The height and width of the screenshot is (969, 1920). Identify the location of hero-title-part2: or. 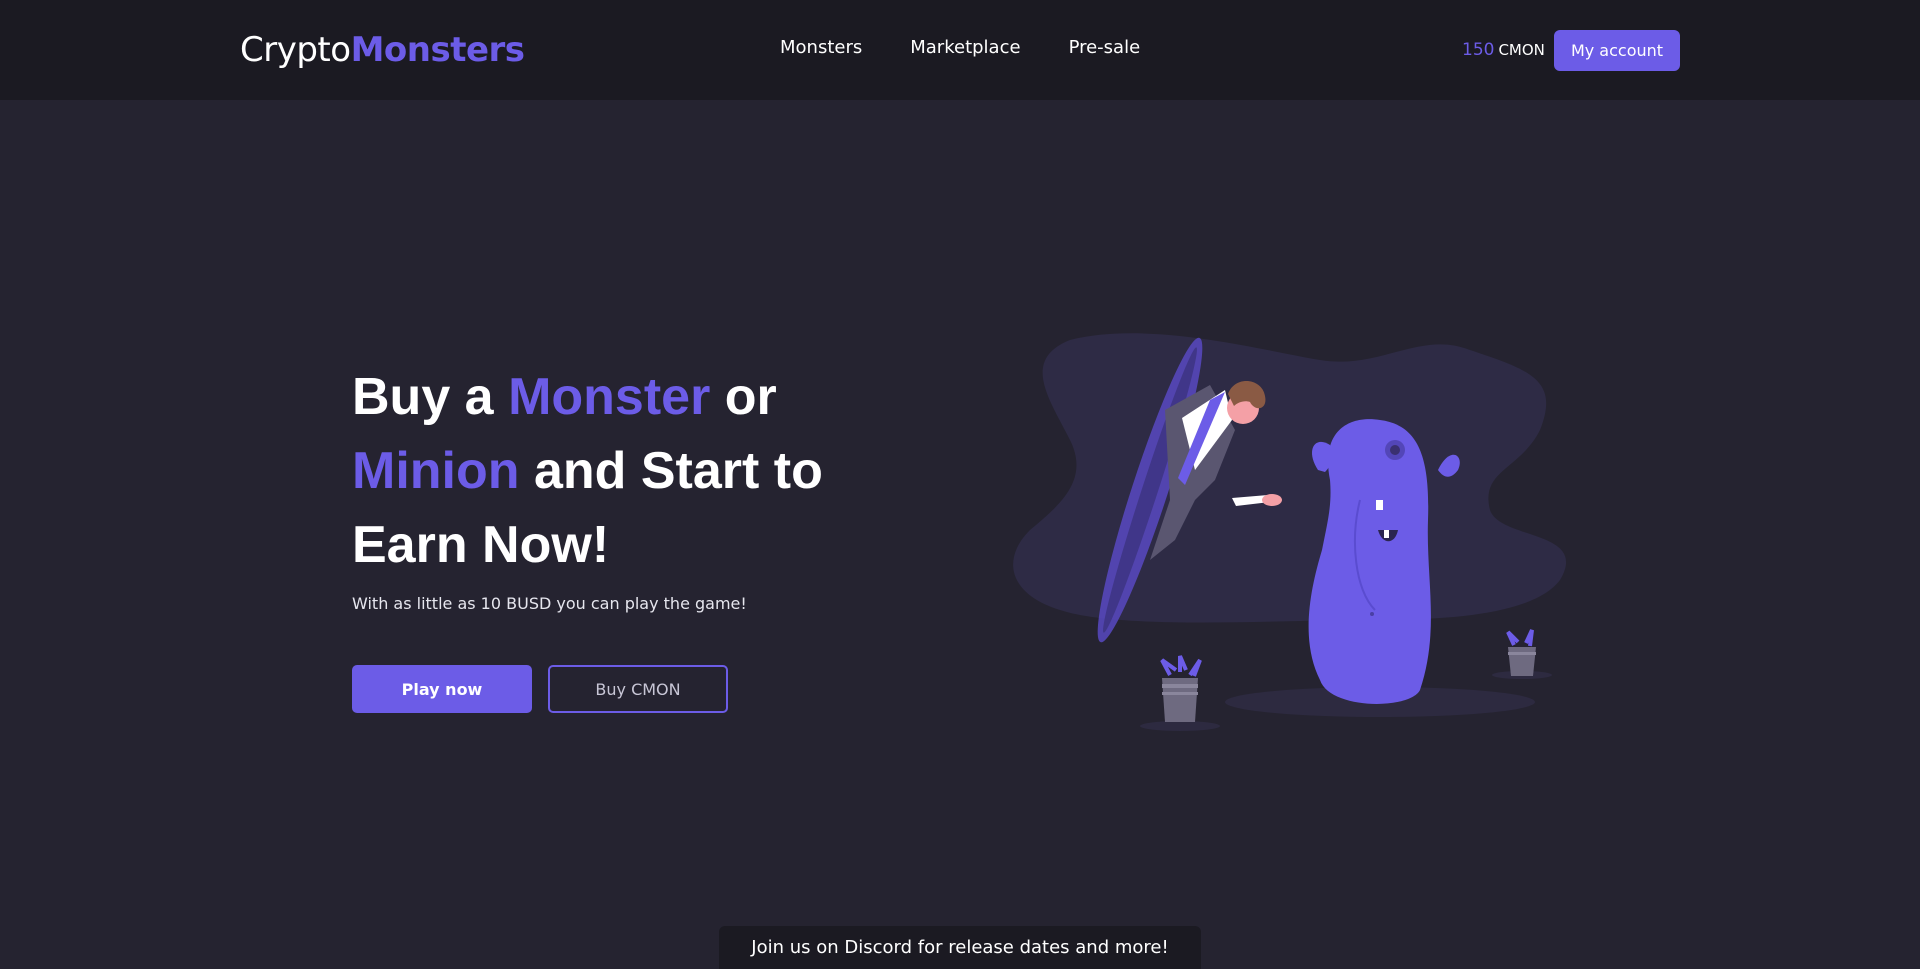
(743, 397).